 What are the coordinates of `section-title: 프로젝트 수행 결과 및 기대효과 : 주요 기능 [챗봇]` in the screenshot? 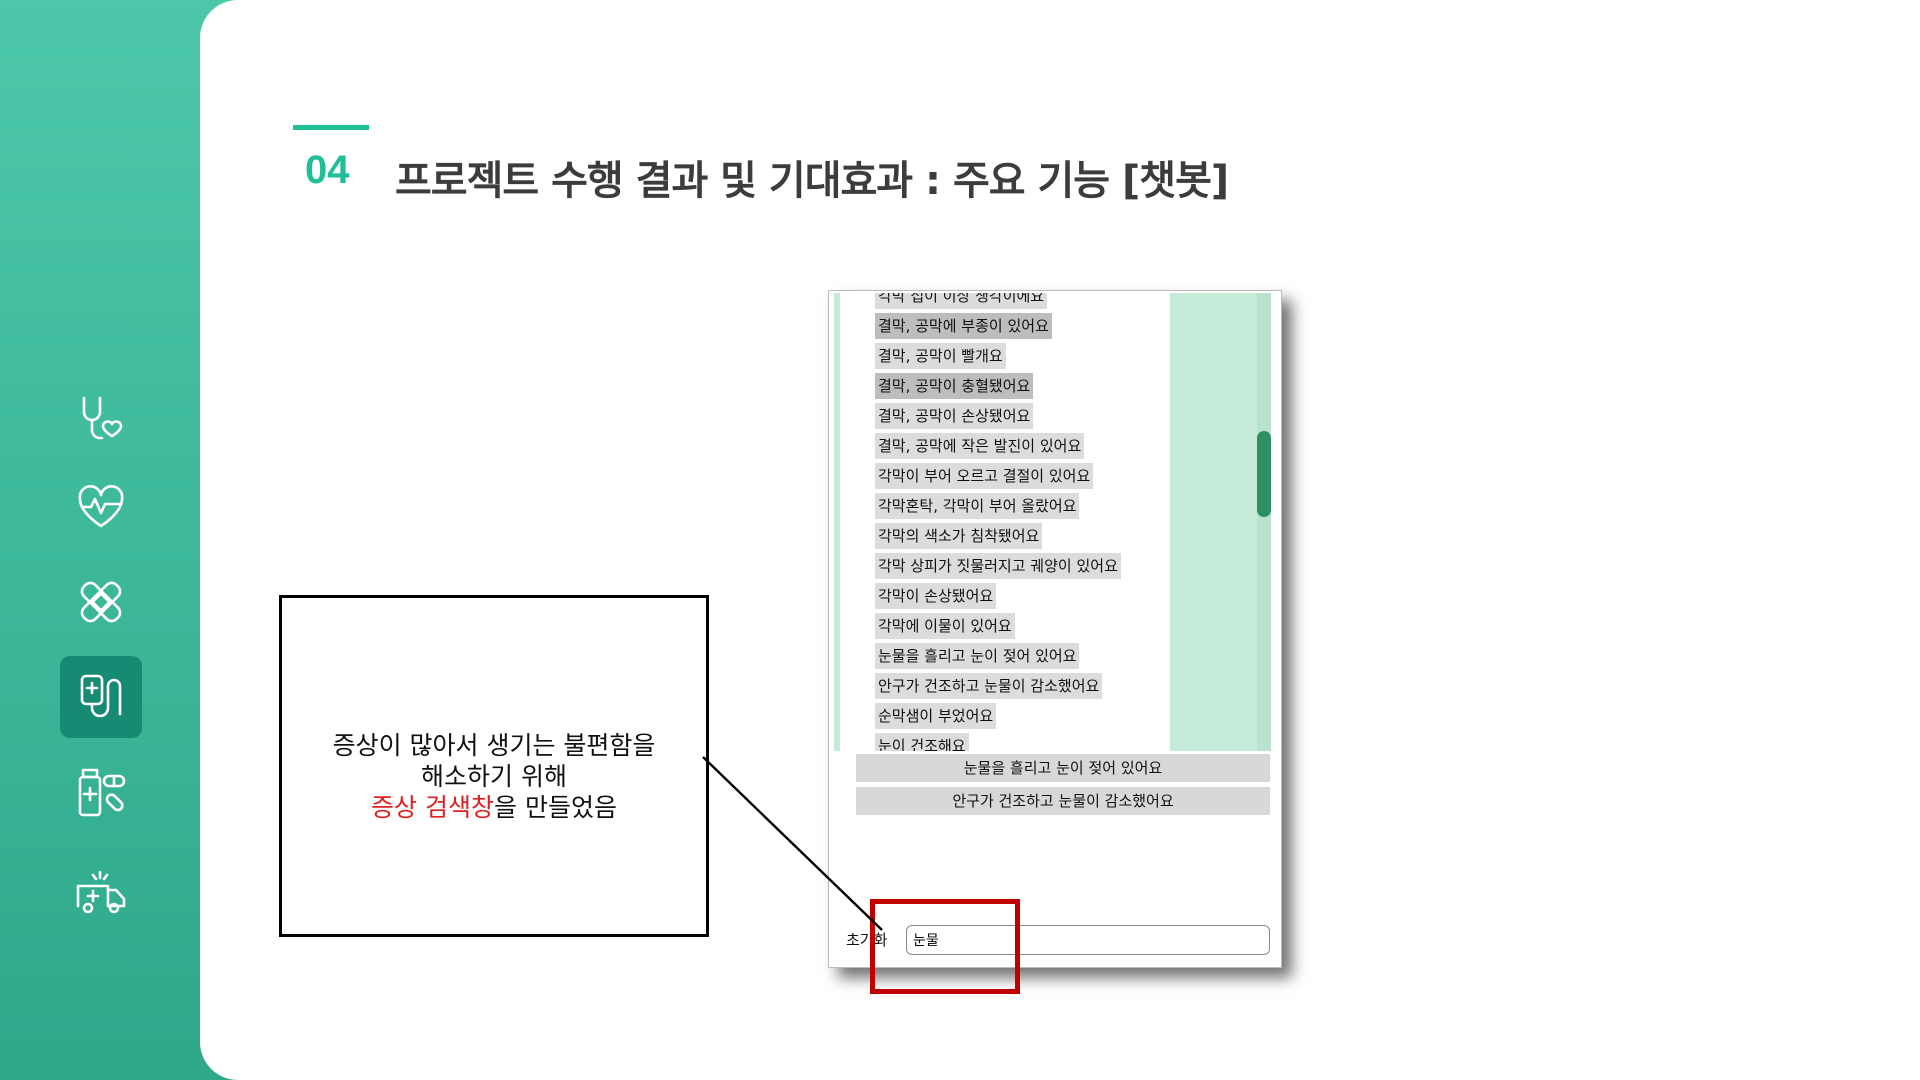 It's located at (812, 181).